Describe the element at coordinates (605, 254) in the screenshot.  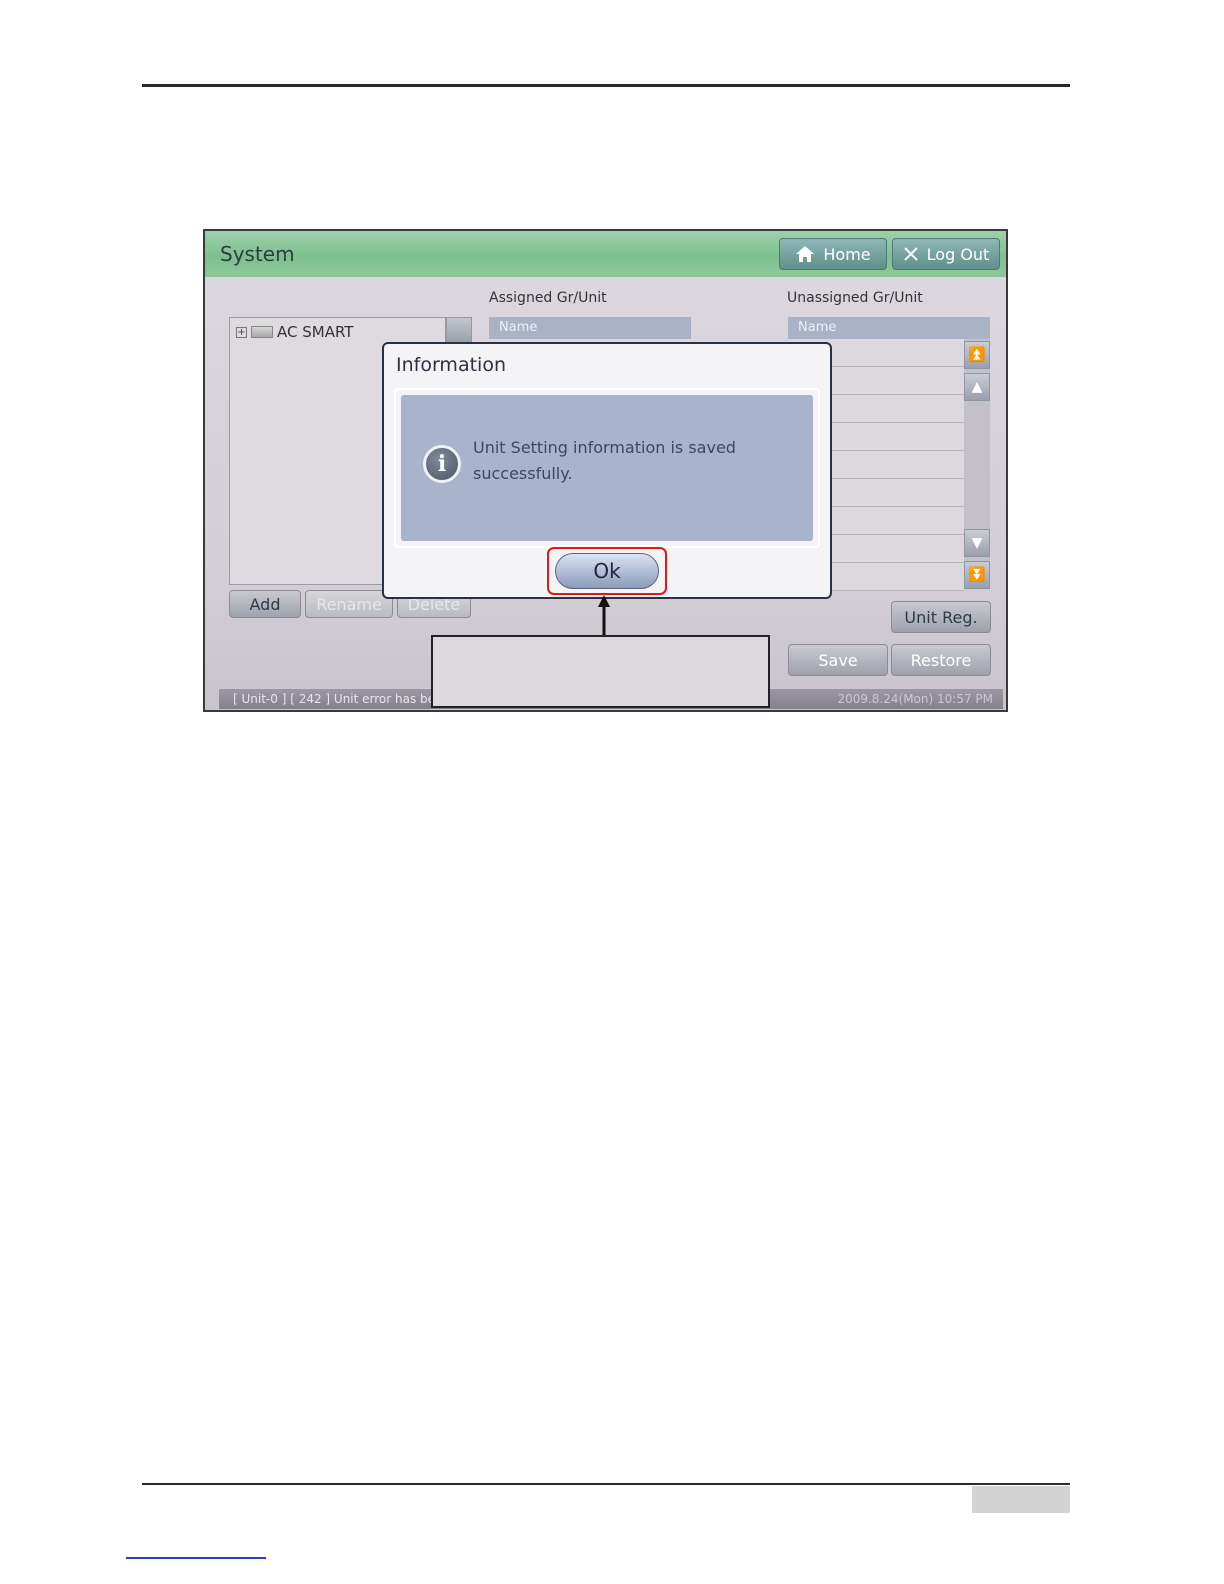
I see `title-bar: System Home Log Out` at that location.